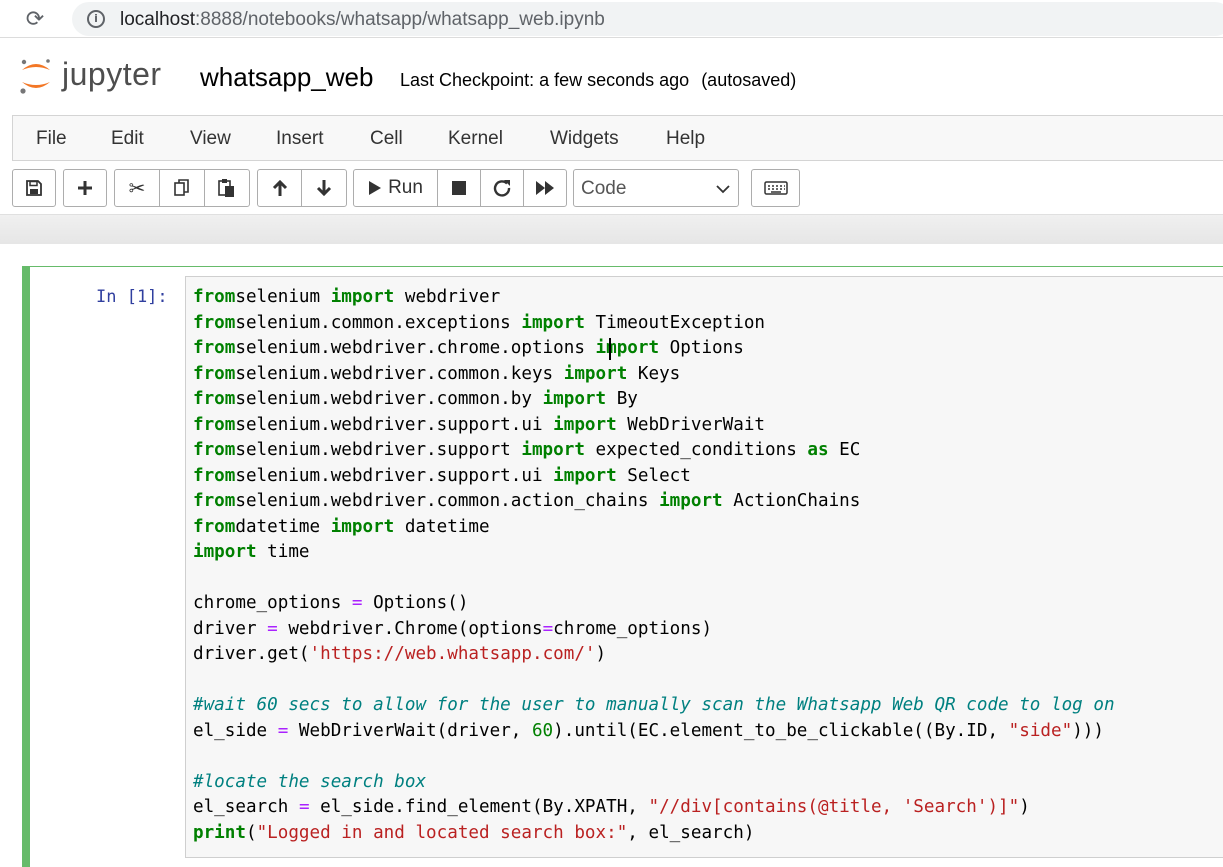  What do you see at coordinates (410, 628) in the screenshot?
I see `code-token: webdriver.Chrome(options` at bounding box center [410, 628].